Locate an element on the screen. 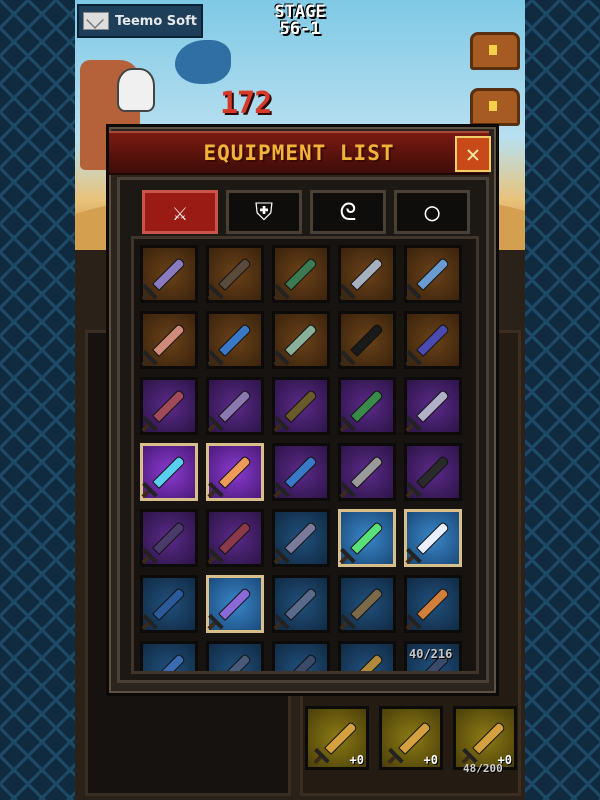  inventory-row: +0 +0 +0 is located at coordinates (411, 738).